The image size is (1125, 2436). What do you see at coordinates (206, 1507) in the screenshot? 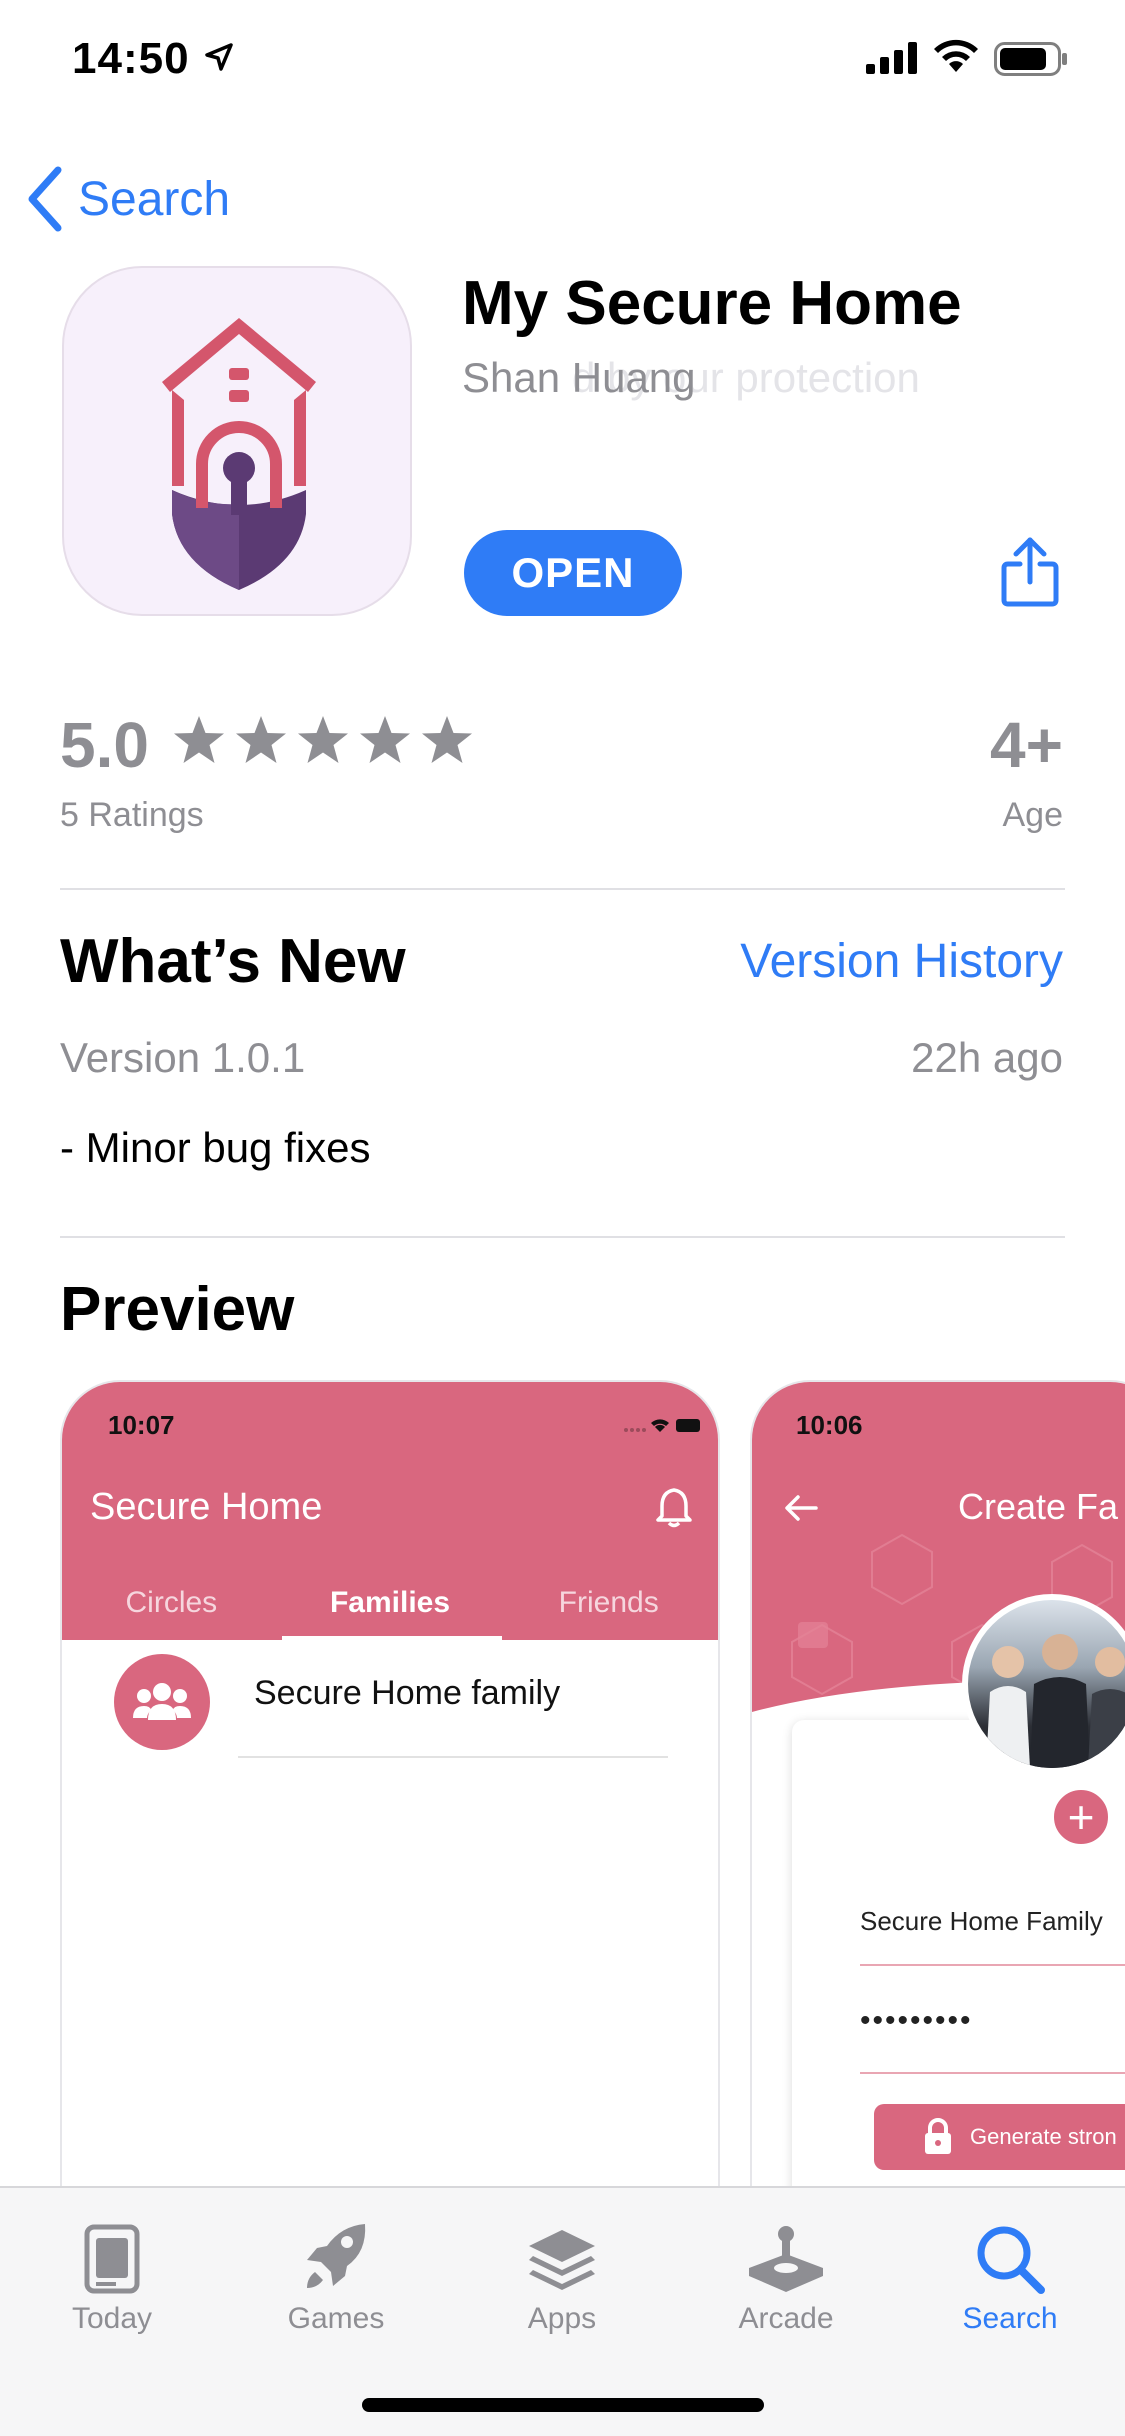
I see `preview-app-title: Secure Home` at bounding box center [206, 1507].